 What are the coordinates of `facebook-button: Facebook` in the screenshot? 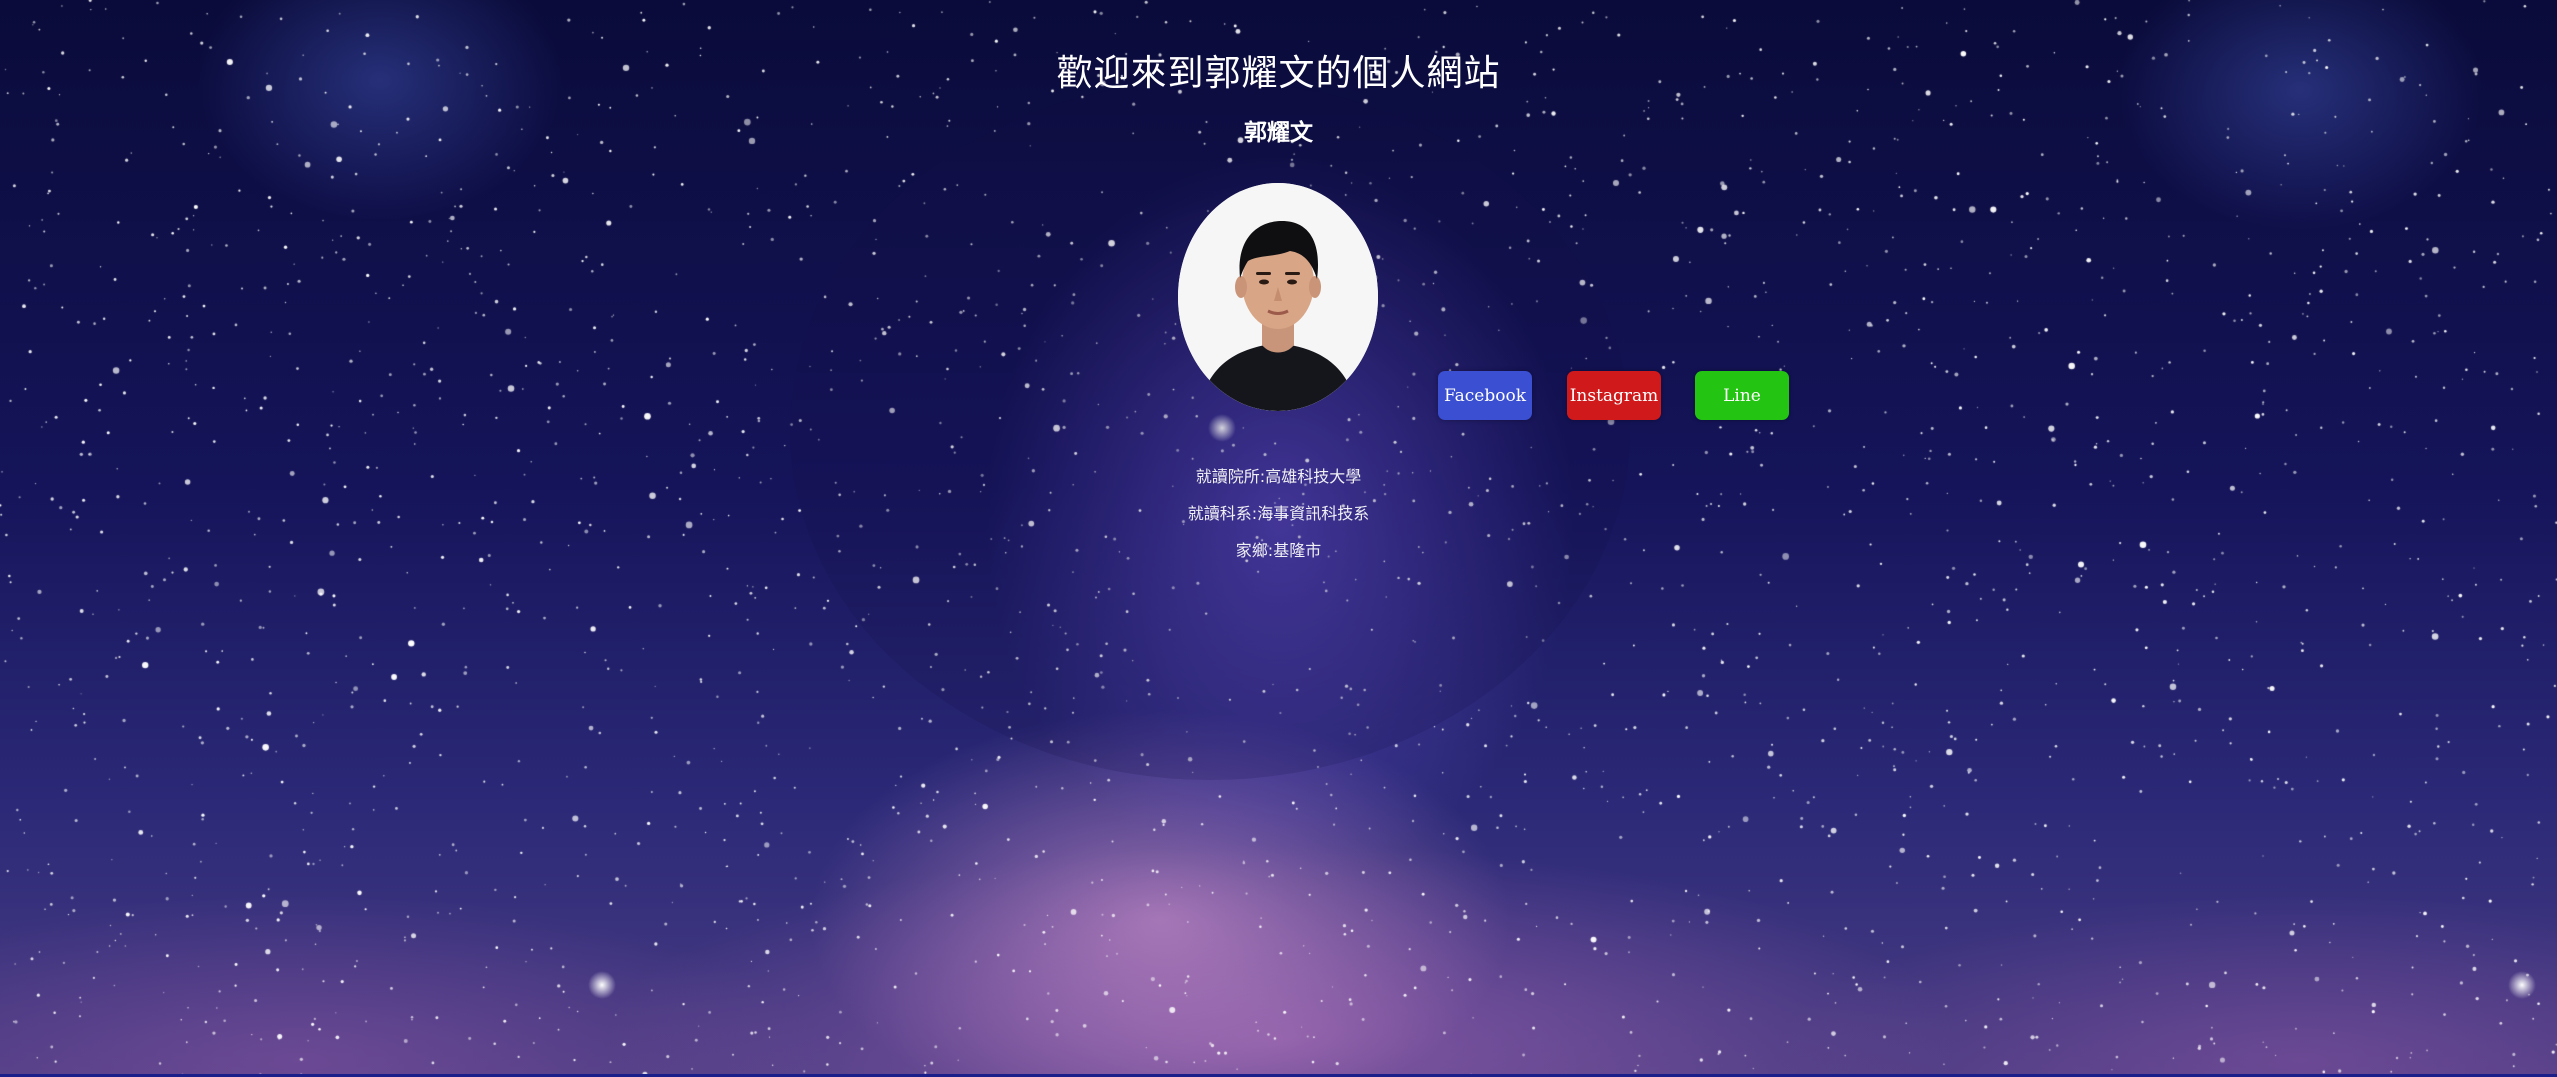 It's located at (1485, 395).